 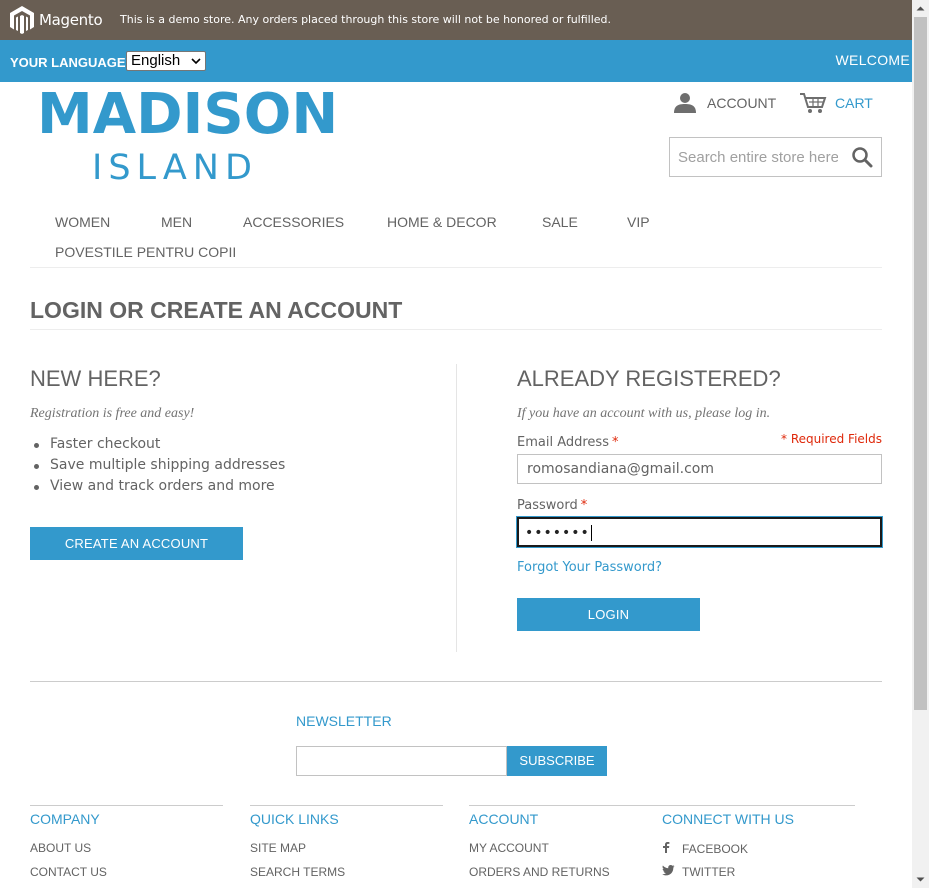 I want to click on nav-item-home-decor: HOME & DECOR, so click(x=442, y=222).